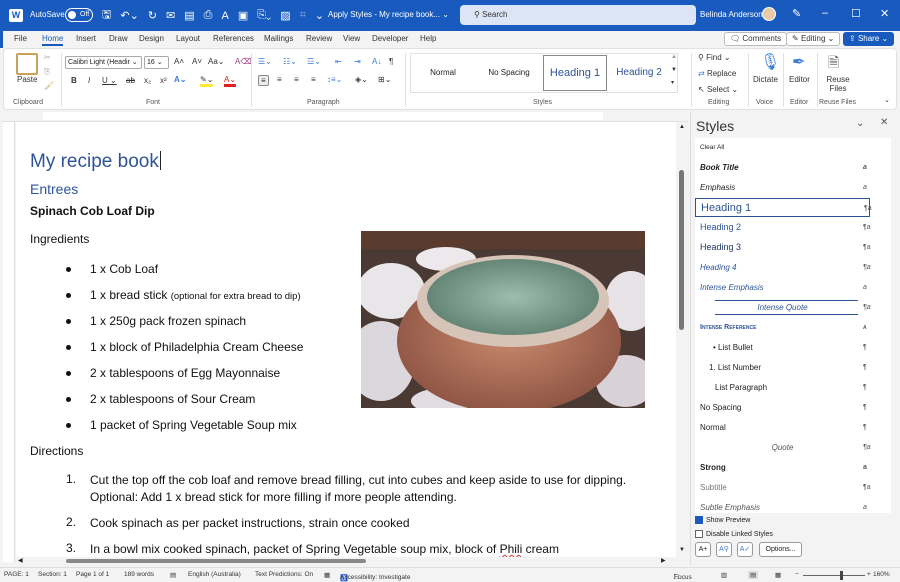 This screenshot has height=582, width=900. I want to click on tab-draw: Draw, so click(118, 38).